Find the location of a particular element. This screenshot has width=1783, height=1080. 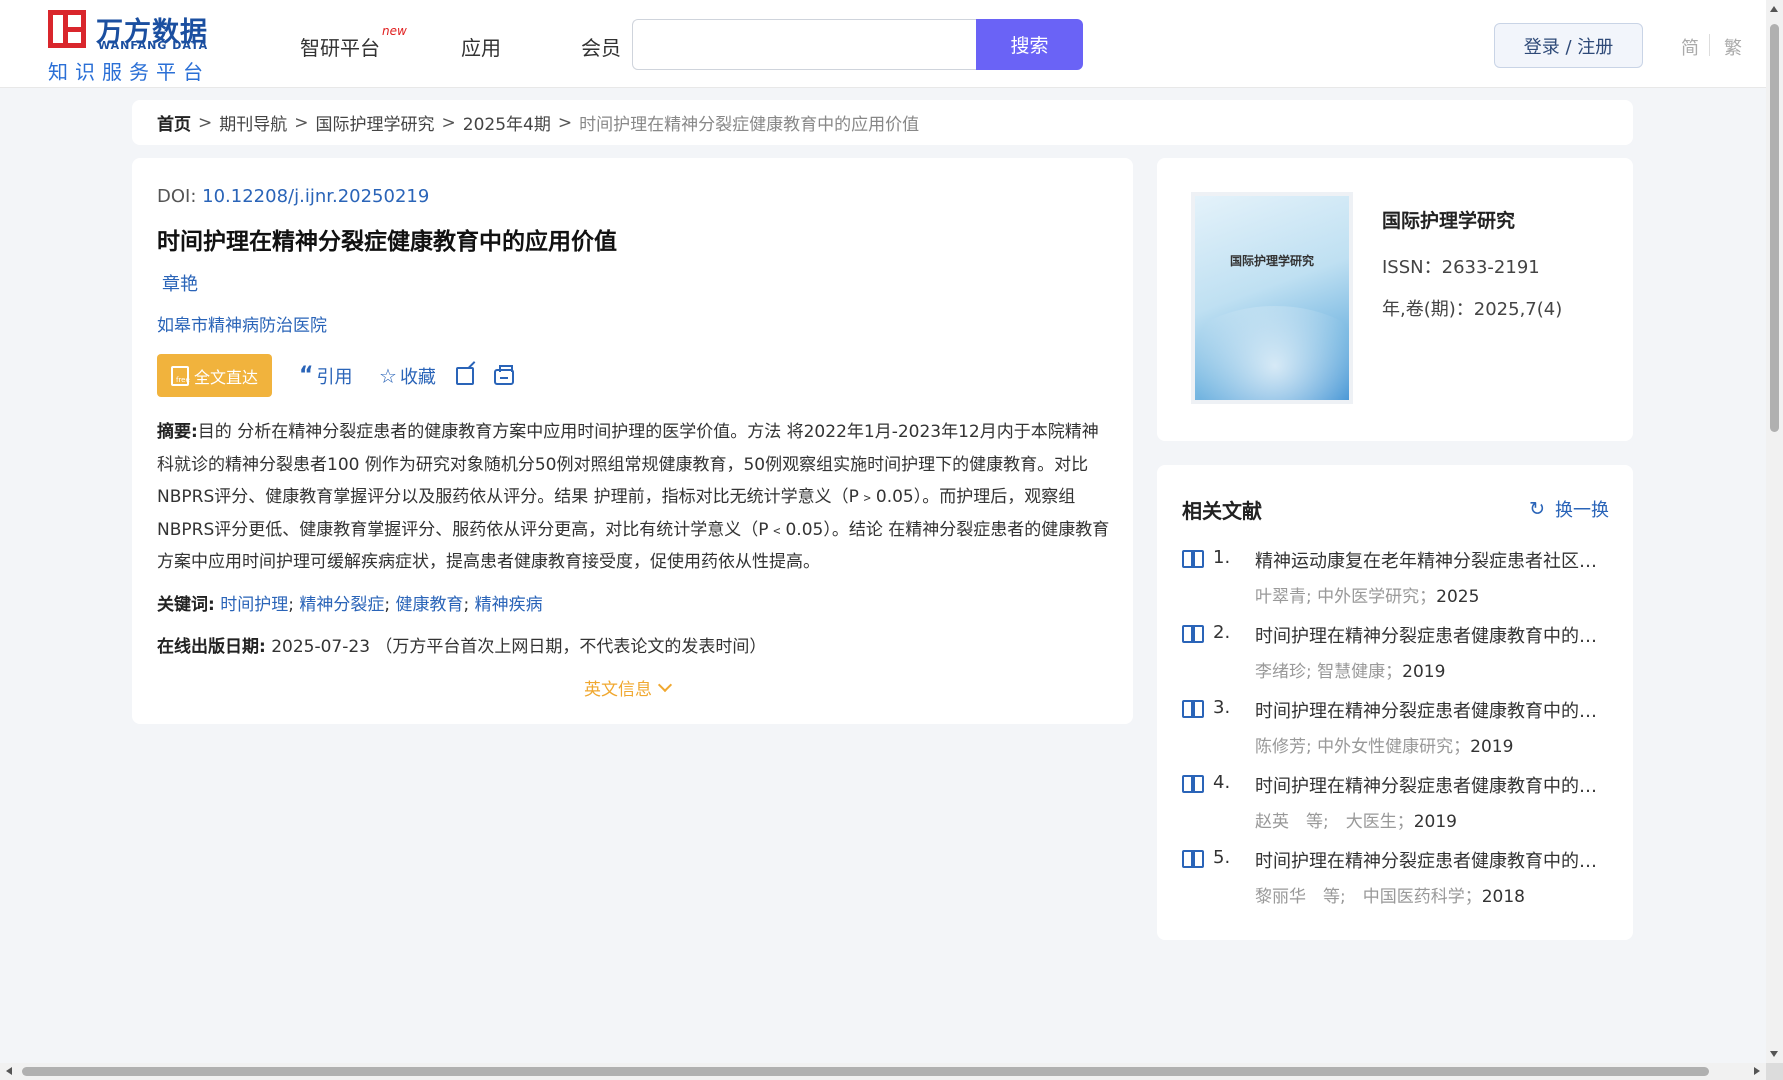

scrollbar-corner is located at coordinates (1774, 1071).